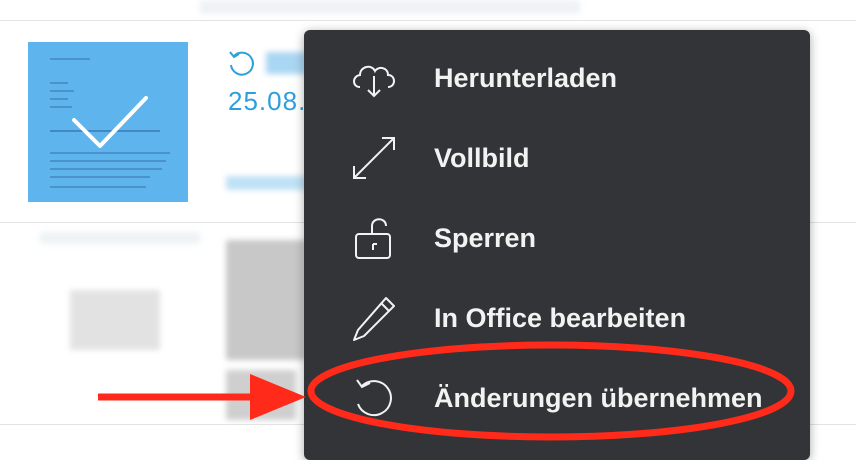 The height and width of the screenshot is (460, 856). Describe the element at coordinates (557, 158) in the screenshot. I see `menu-item-fullscreen: Vollbild` at that location.